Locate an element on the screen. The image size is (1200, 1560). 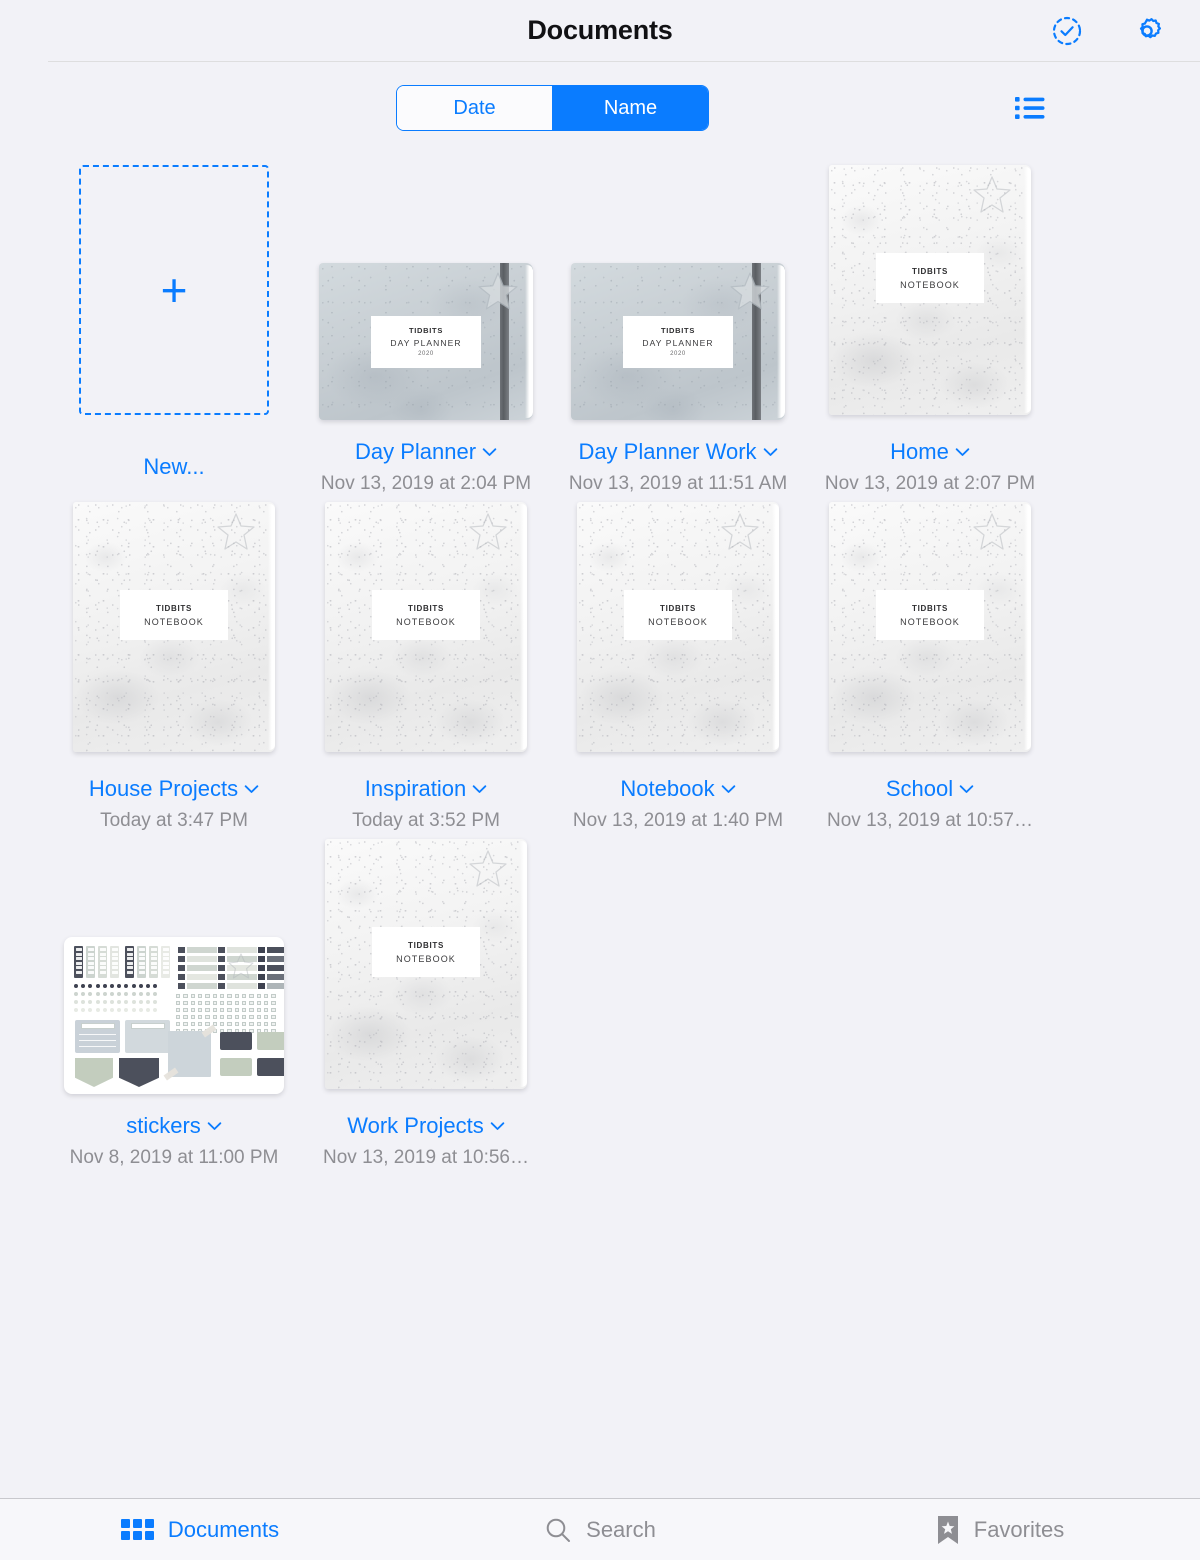
sort-segmented-control: Date Name is located at coordinates (552, 108).